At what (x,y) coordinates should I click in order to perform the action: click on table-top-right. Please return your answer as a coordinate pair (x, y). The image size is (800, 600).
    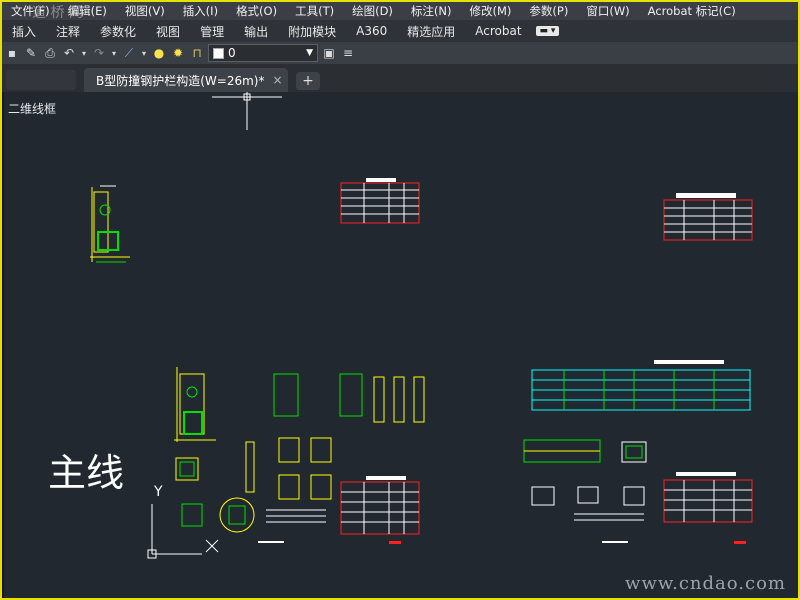
    Looking at the image, I should click on (708, 217).